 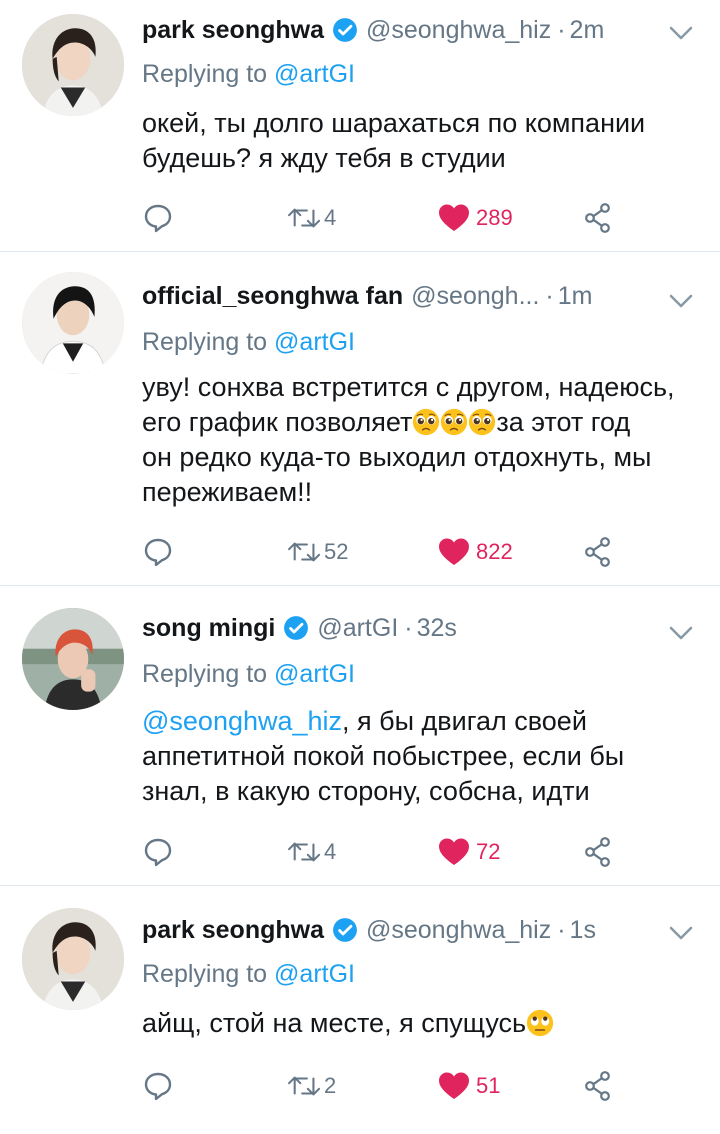 I want to click on timestamp: 1m, so click(x=575, y=296).